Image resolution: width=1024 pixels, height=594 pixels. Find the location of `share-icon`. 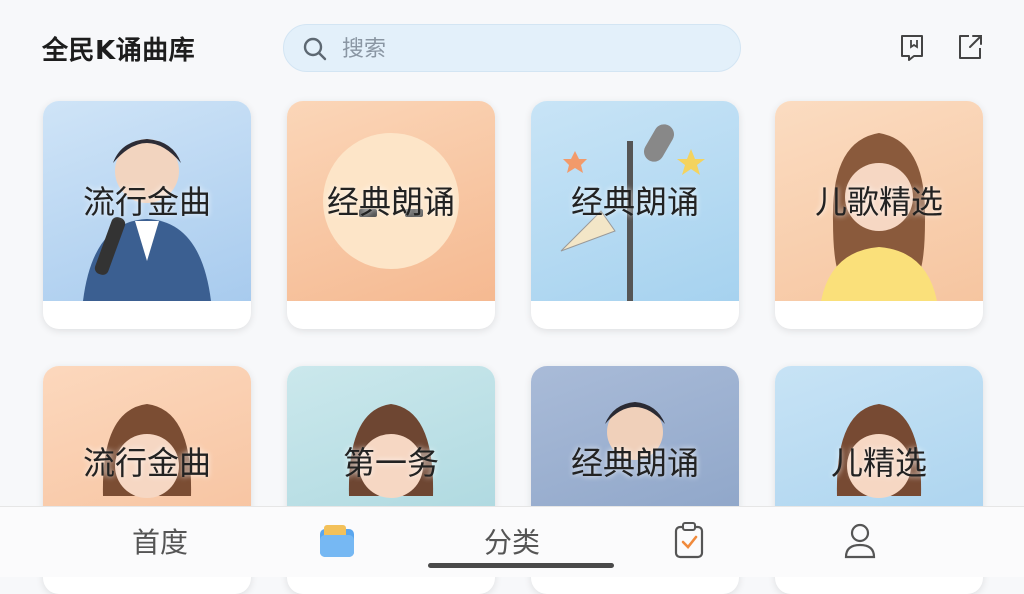

share-icon is located at coordinates (970, 47).